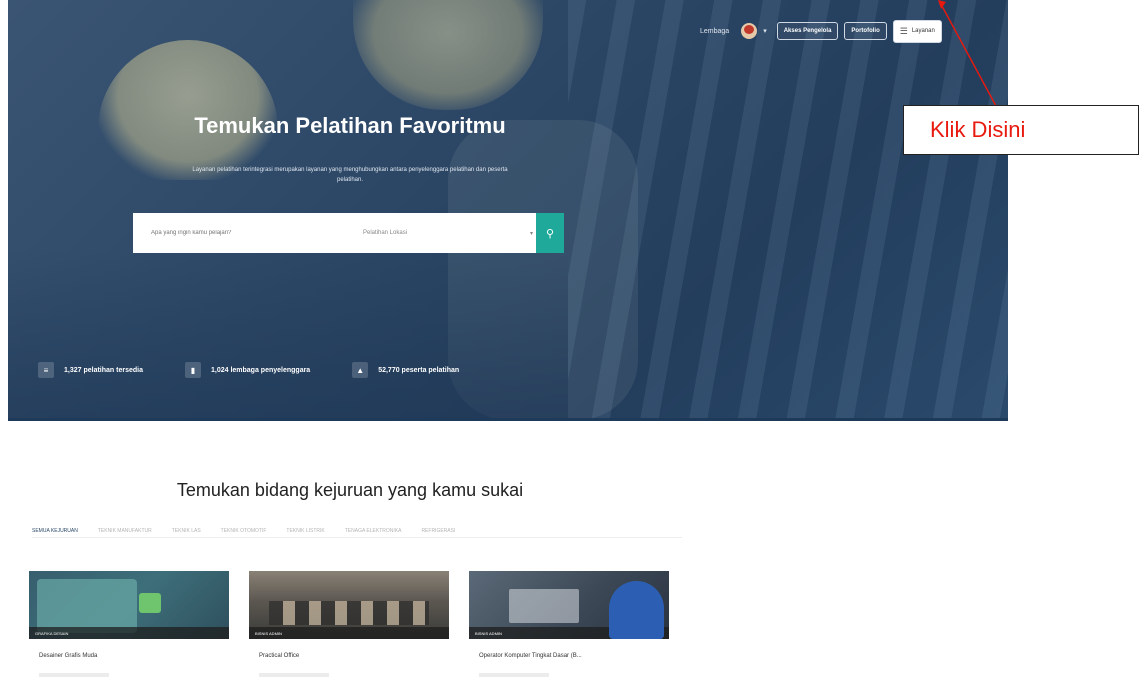 This screenshot has width=1139, height=681. What do you see at coordinates (749, 31) in the screenshot?
I see `avatar` at bounding box center [749, 31].